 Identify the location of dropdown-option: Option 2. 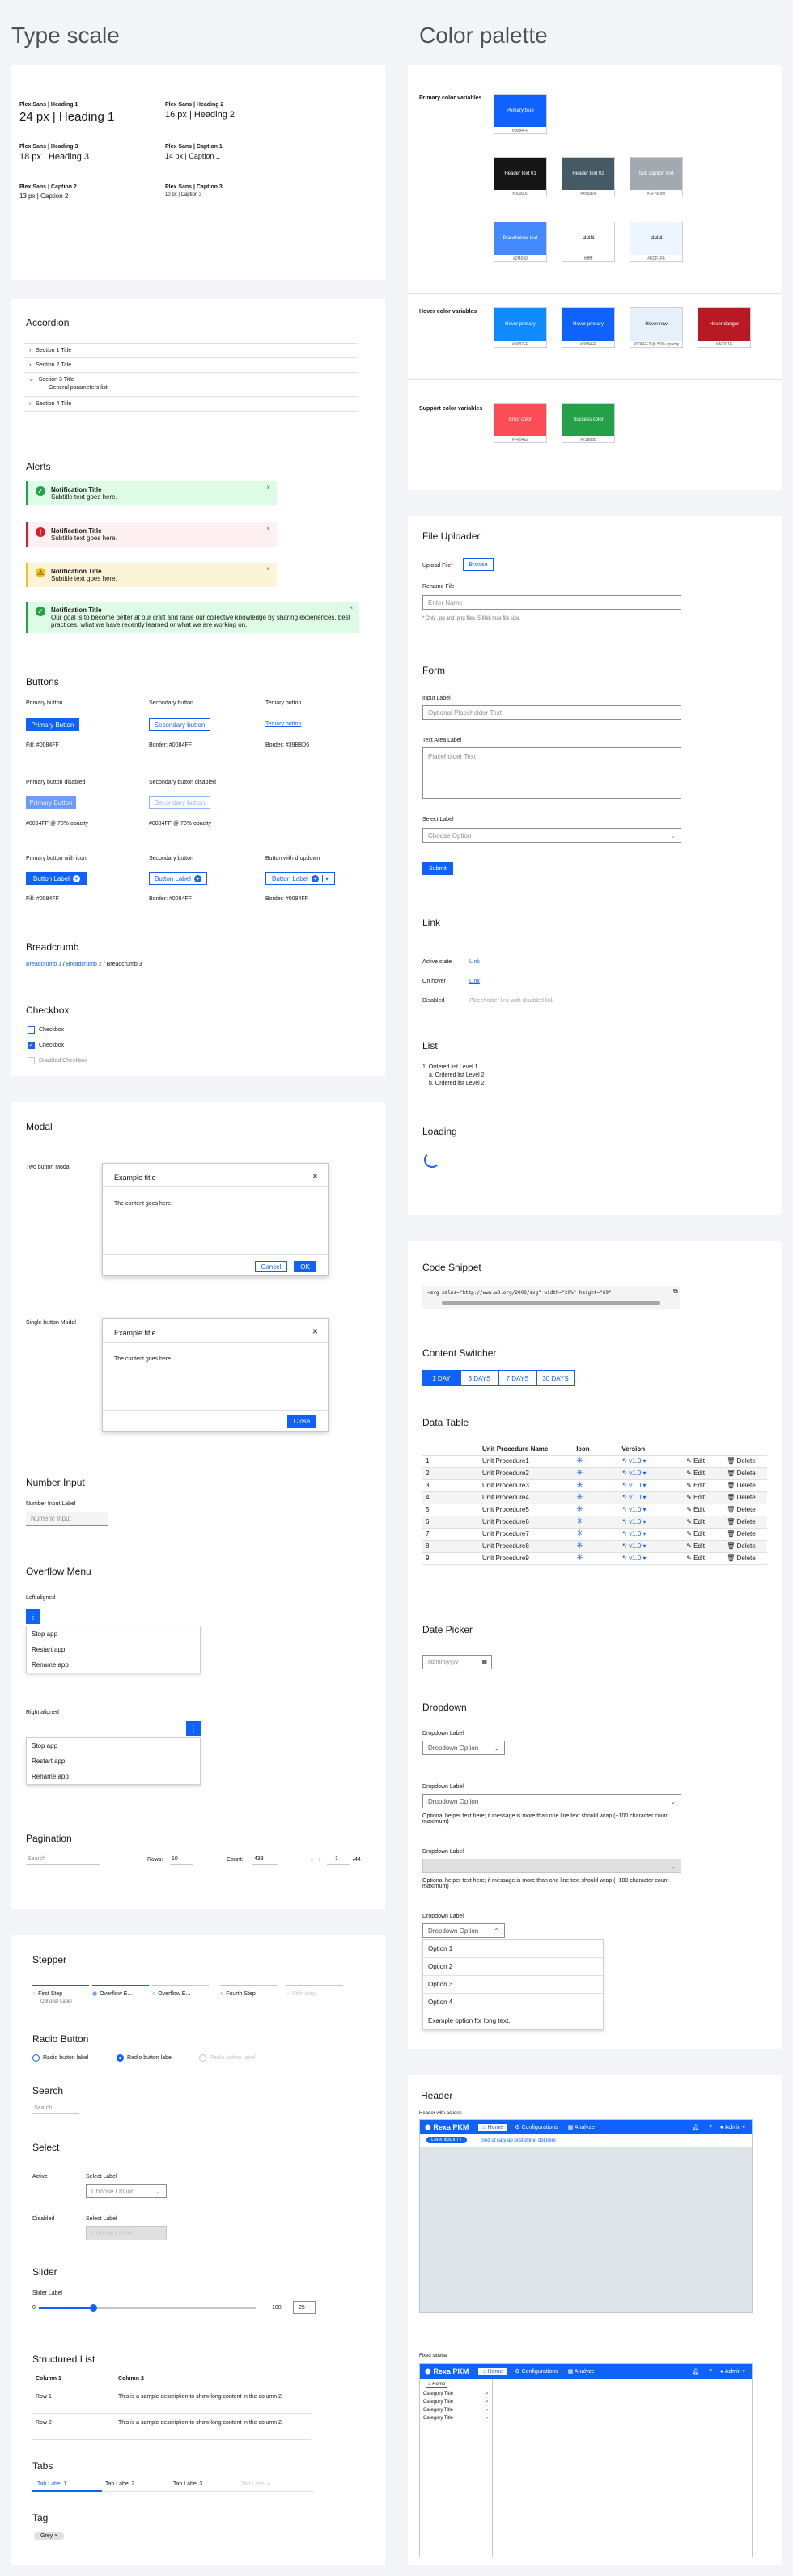
(513, 1967).